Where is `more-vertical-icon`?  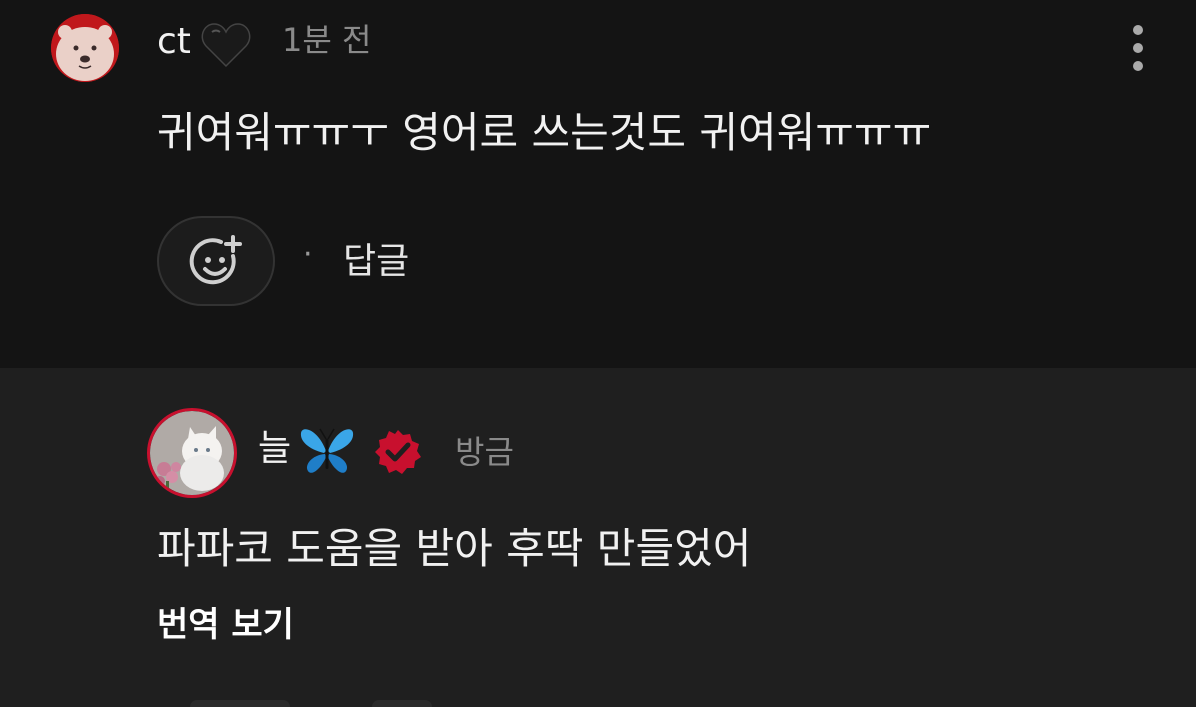 more-vertical-icon is located at coordinates (1138, 48).